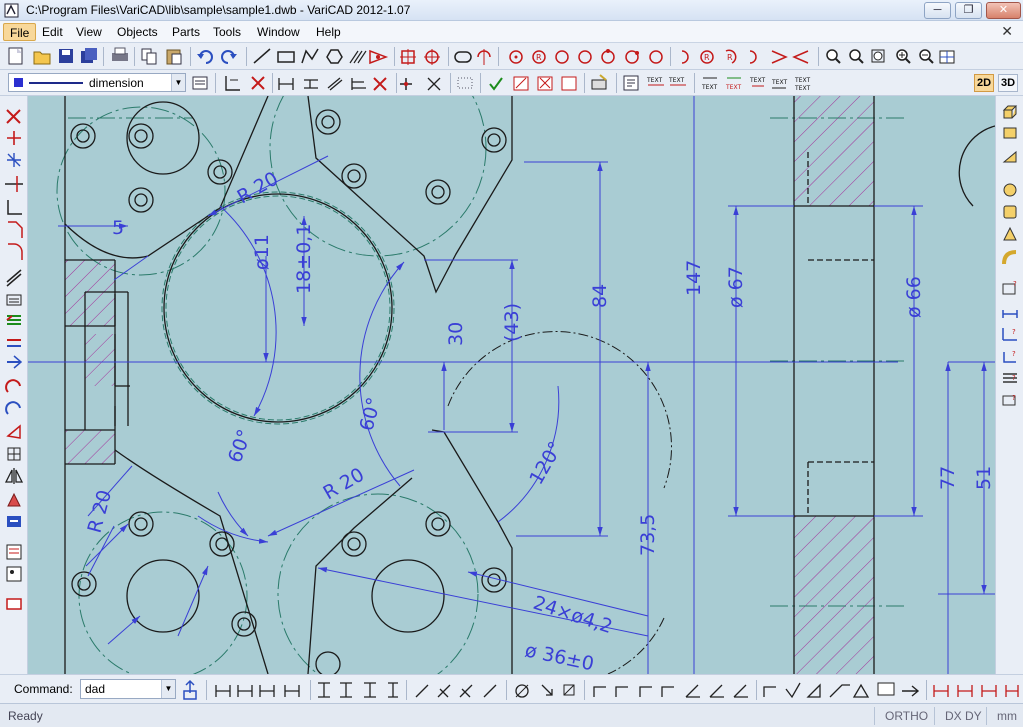  I want to click on save-all-icon, so click(89, 55).